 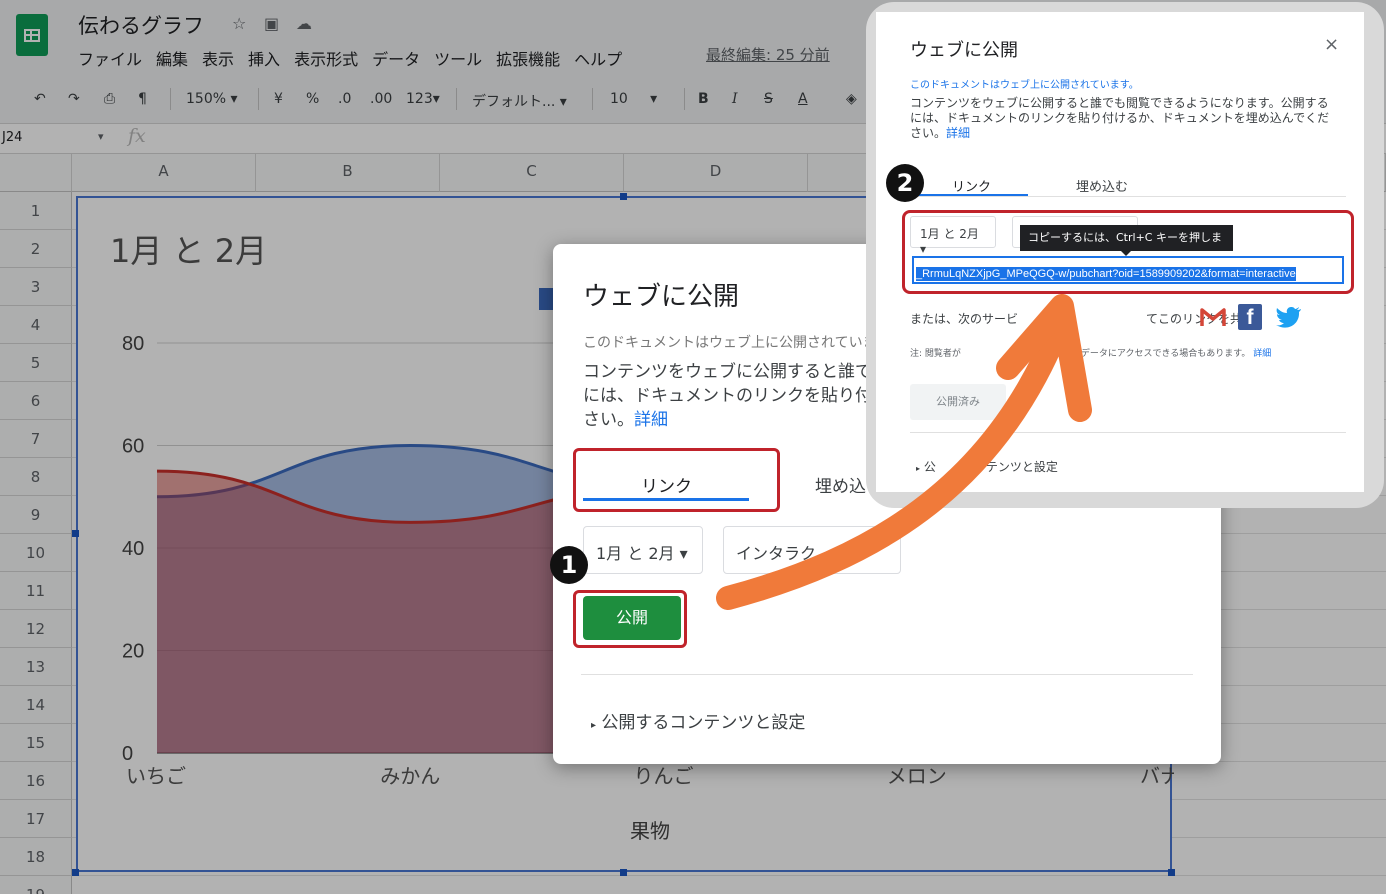 What do you see at coordinates (1213, 317) in the screenshot?
I see `gmail-icon` at bounding box center [1213, 317].